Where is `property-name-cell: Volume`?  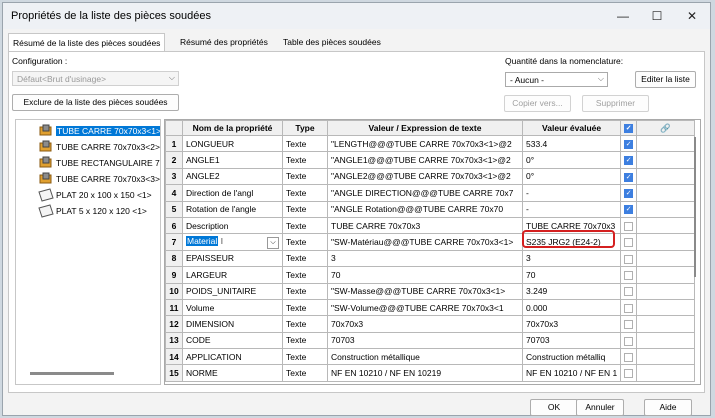 property-name-cell: Volume is located at coordinates (232, 307).